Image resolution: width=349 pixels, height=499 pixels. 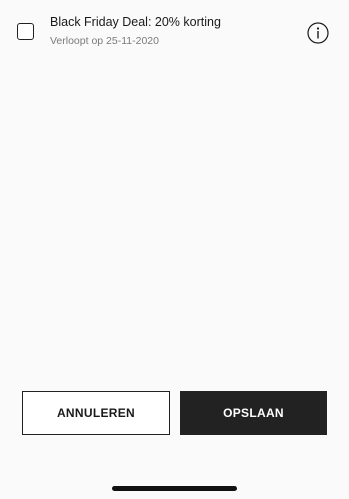 I want to click on home-indicator, so click(x=174, y=488).